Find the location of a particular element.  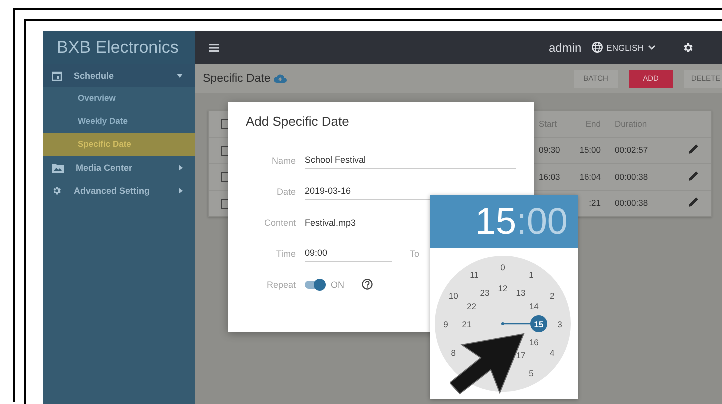

field-label: To is located at coordinates (415, 253).